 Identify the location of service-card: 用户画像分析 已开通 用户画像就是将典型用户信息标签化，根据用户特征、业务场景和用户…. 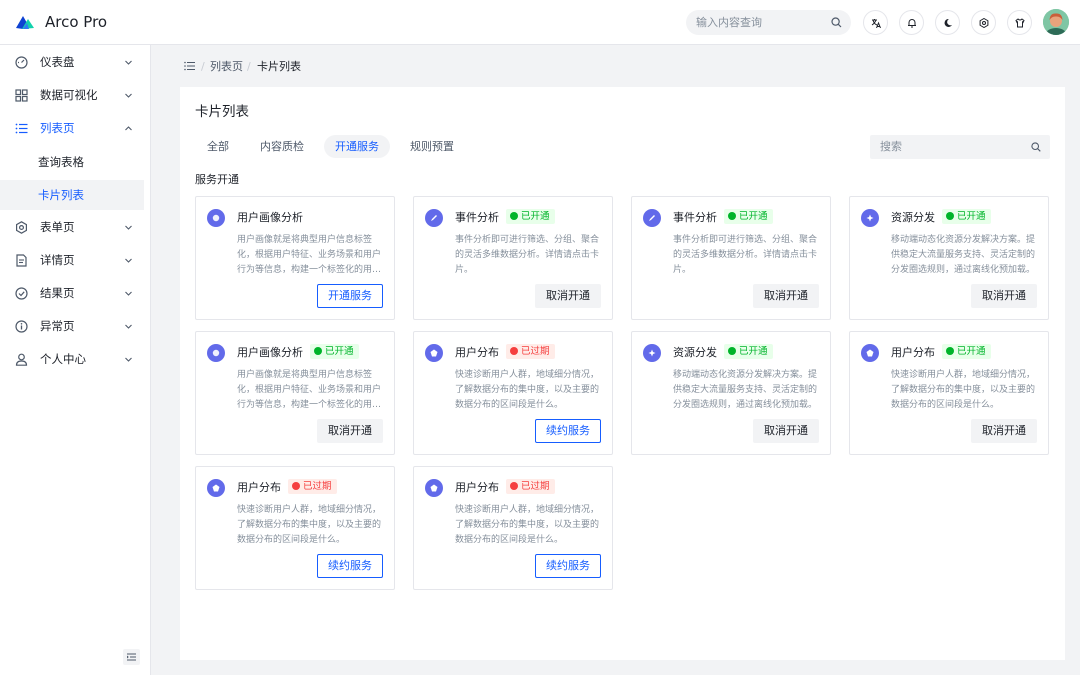
(295, 393).